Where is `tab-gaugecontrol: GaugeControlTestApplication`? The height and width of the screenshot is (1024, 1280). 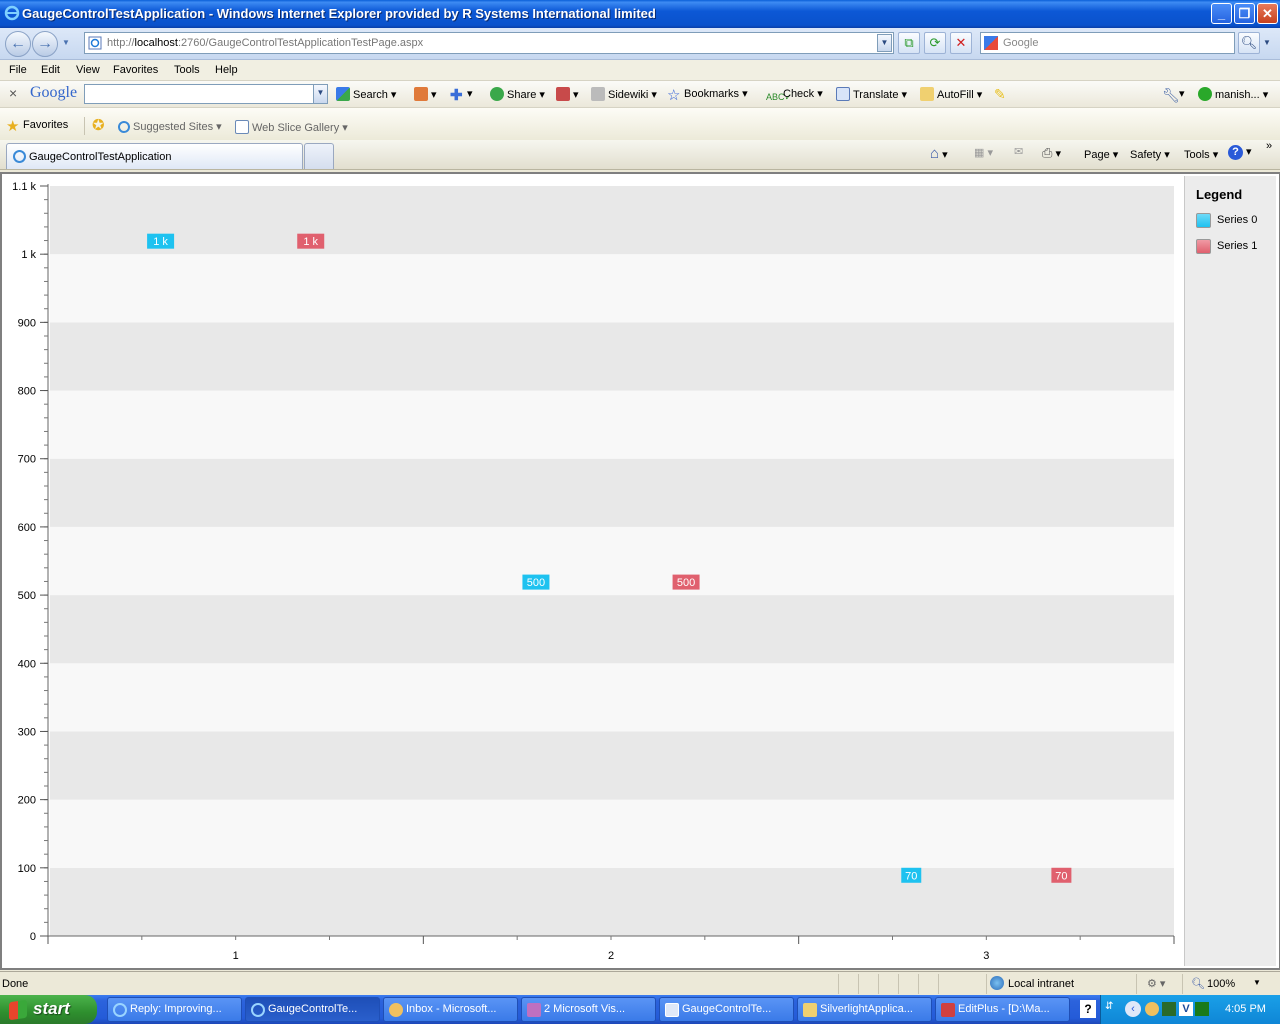 tab-gaugecontrol: GaugeControlTestApplication is located at coordinates (154, 156).